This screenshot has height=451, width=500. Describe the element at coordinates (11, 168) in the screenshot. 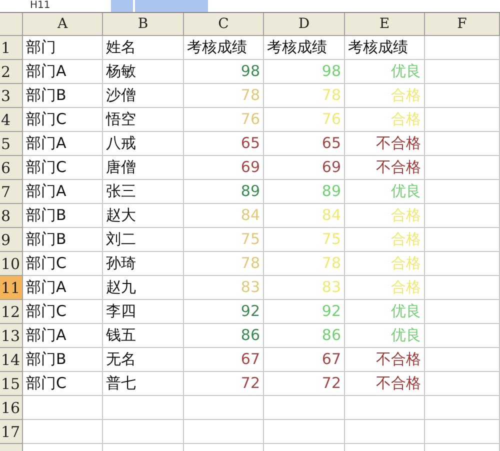

I see `row-header: 6` at that location.